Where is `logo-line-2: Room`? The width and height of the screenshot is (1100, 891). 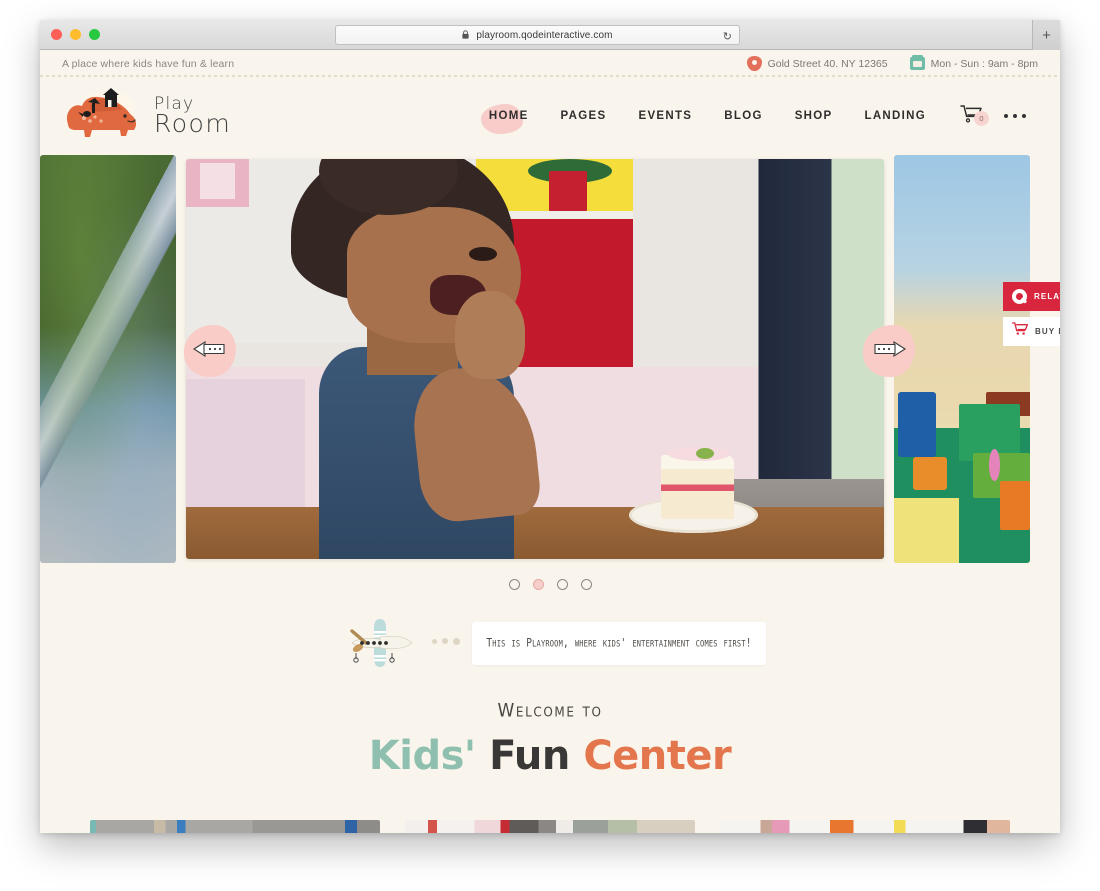
logo-line-2: Room is located at coordinates (193, 123).